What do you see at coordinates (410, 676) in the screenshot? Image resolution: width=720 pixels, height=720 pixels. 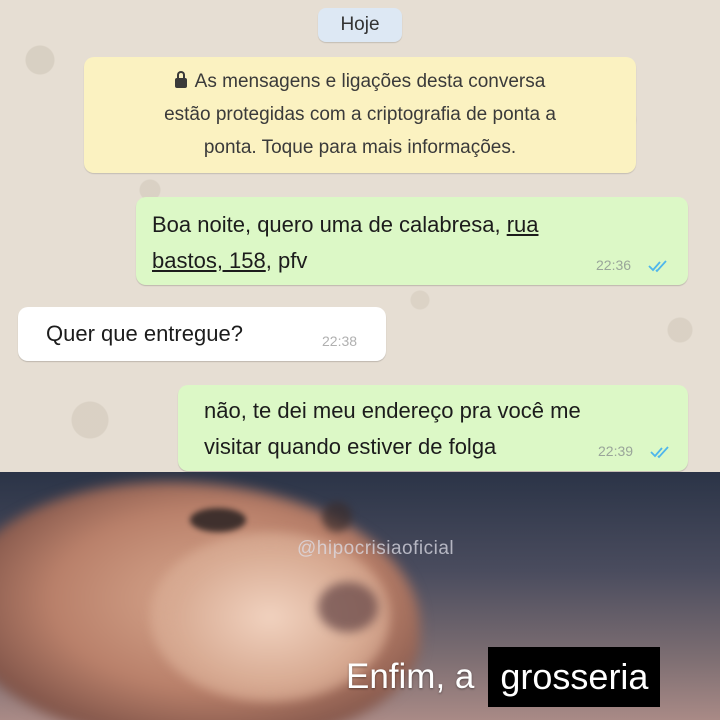 I see `caption-plain-text: Enfim, a` at bounding box center [410, 676].